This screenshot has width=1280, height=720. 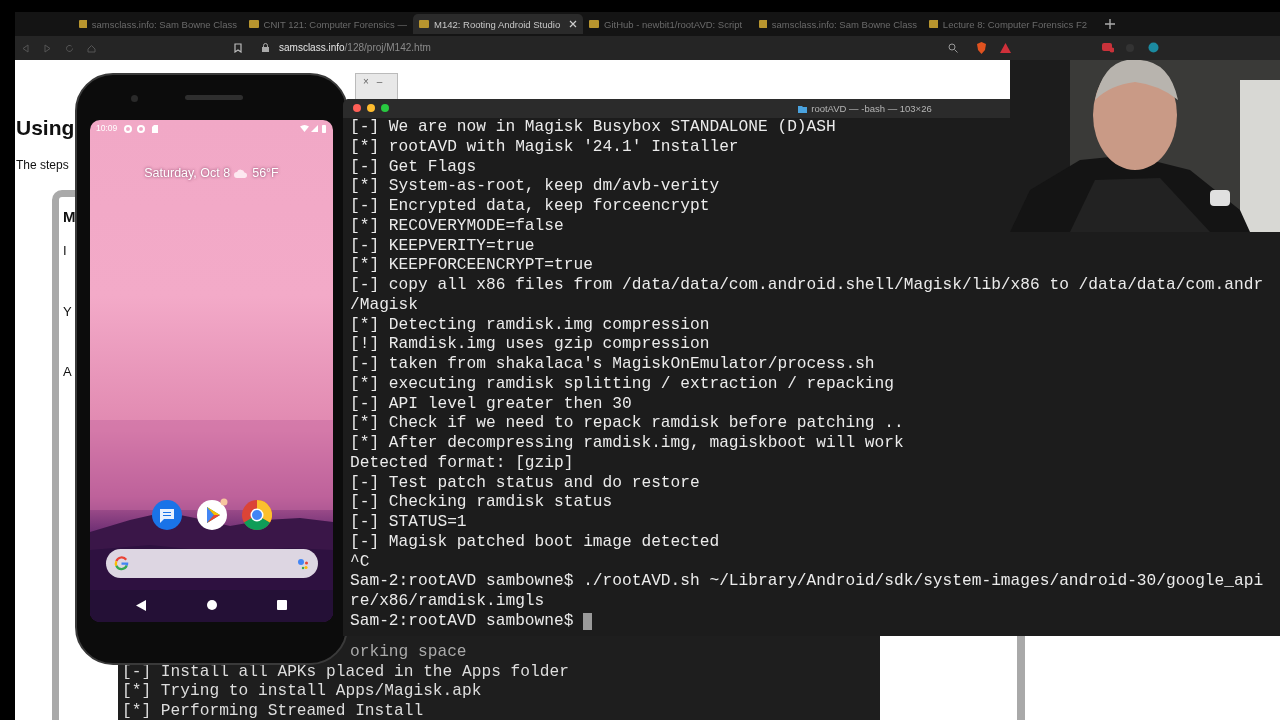 I want to click on terminal-line: Detected format: [gzip], so click(x=462, y=463).